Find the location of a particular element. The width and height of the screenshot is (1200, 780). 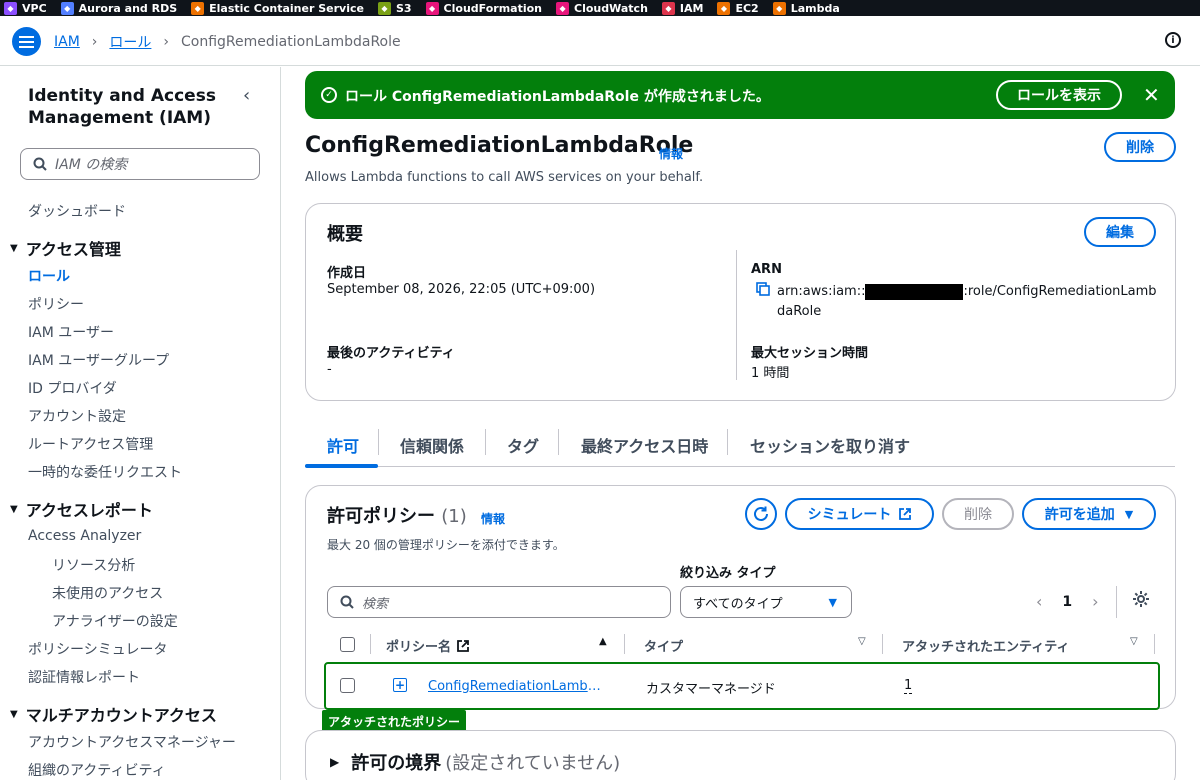

role-info-link: 情報 is located at coordinates (671, 153).